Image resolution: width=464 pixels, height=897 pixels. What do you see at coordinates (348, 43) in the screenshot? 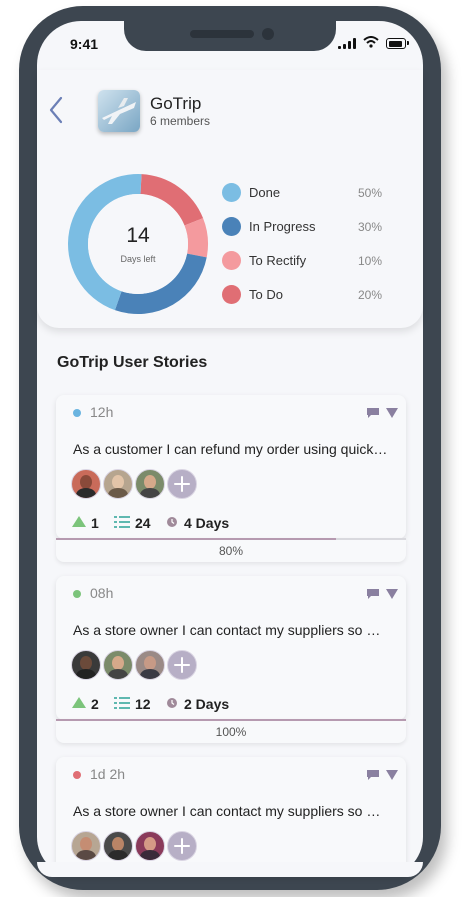
I see `signal-icon` at bounding box center [348, 43].